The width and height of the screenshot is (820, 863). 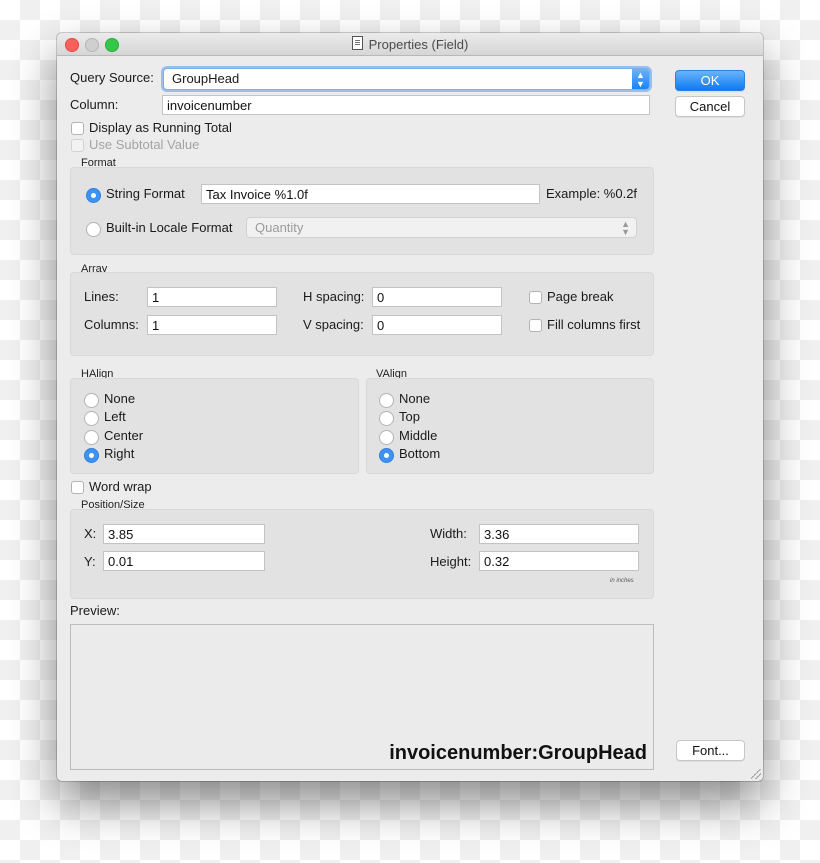 I want to click on valign-middle-radio, so click(x=386, y=437).